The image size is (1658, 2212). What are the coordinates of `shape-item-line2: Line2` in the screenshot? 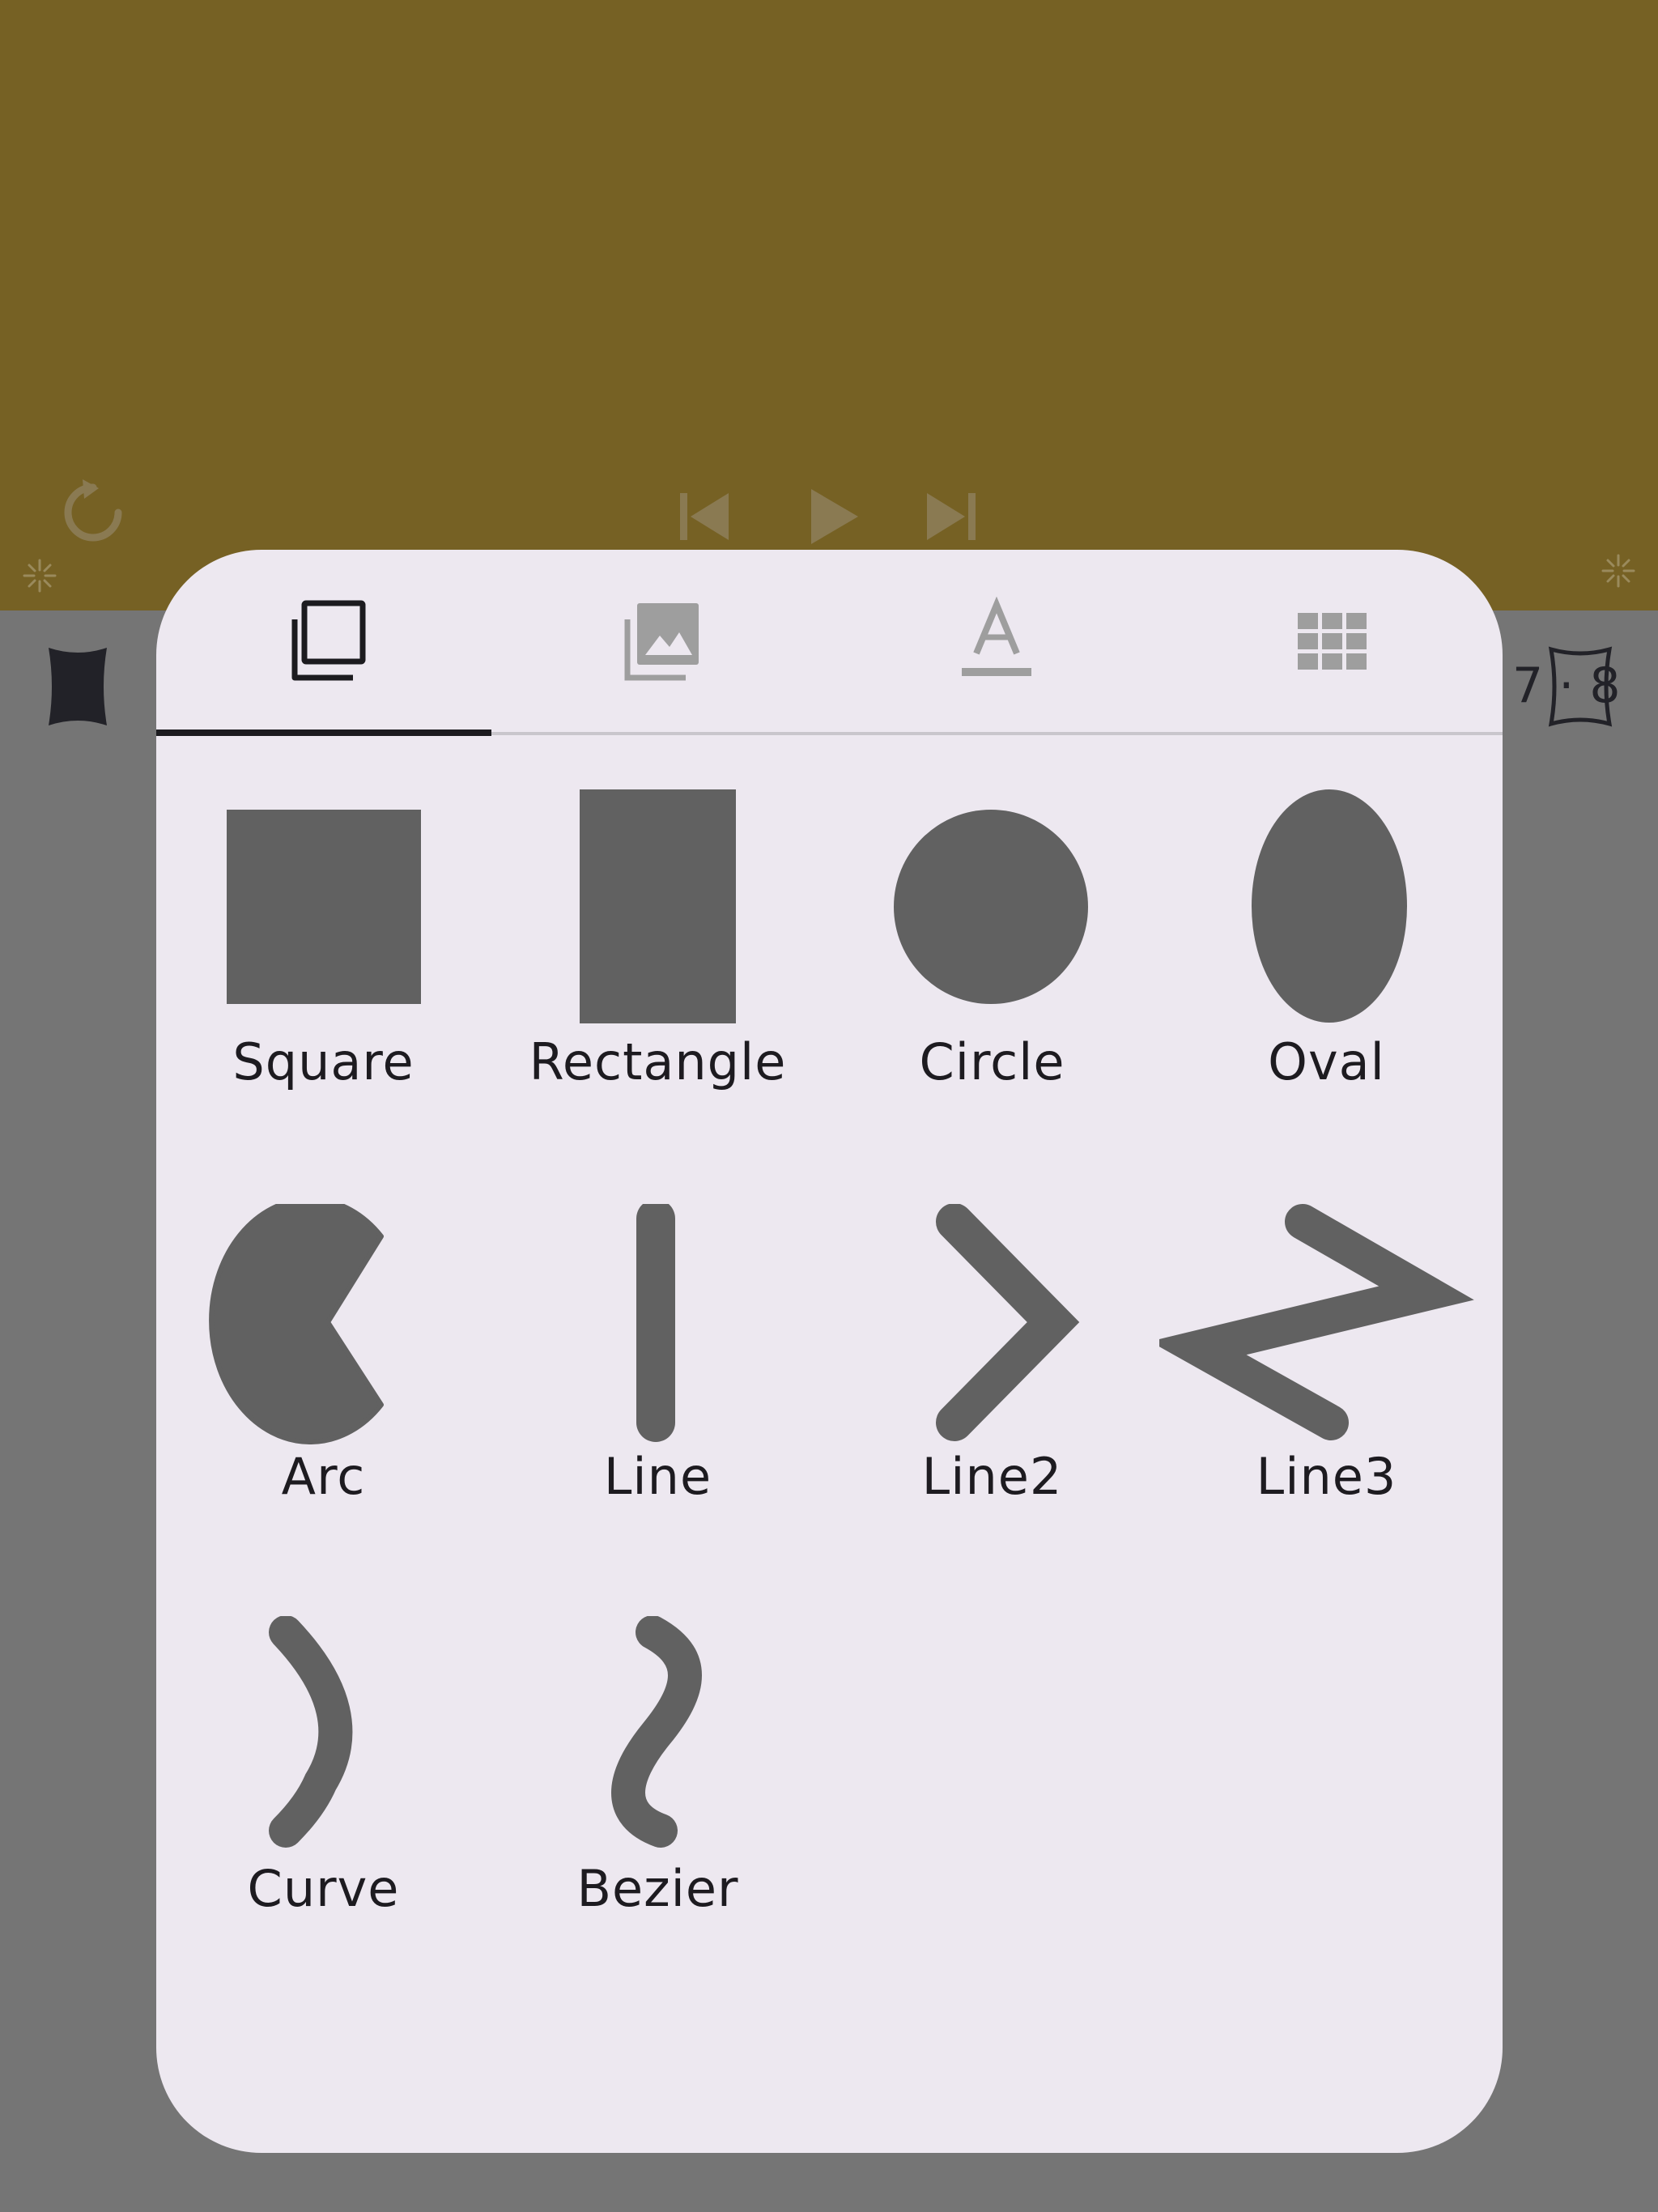 It's located at (992, 1390).